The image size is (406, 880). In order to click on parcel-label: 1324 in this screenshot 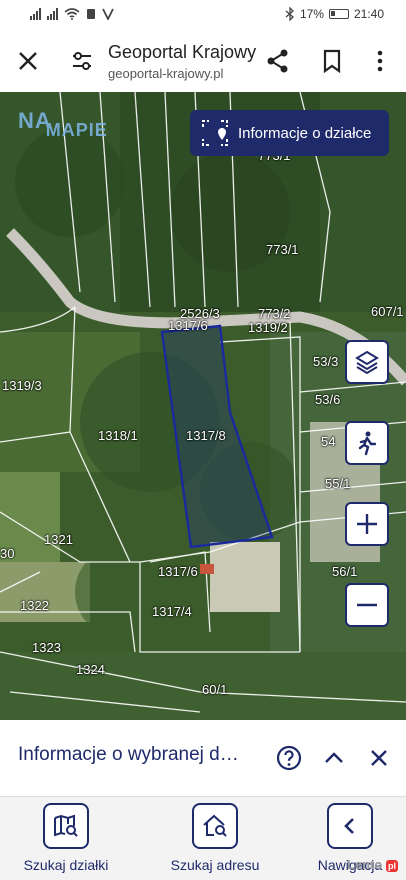, I will do `click(90, 669)`.